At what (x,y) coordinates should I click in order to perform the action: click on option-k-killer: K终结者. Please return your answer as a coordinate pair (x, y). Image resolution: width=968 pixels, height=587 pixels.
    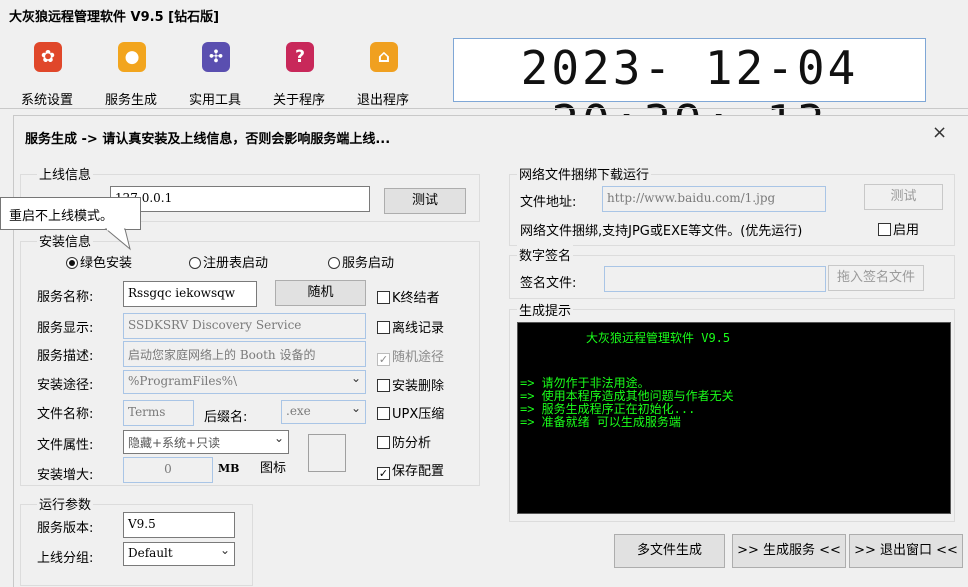
    Looking at the image, I should click on (408, 296).